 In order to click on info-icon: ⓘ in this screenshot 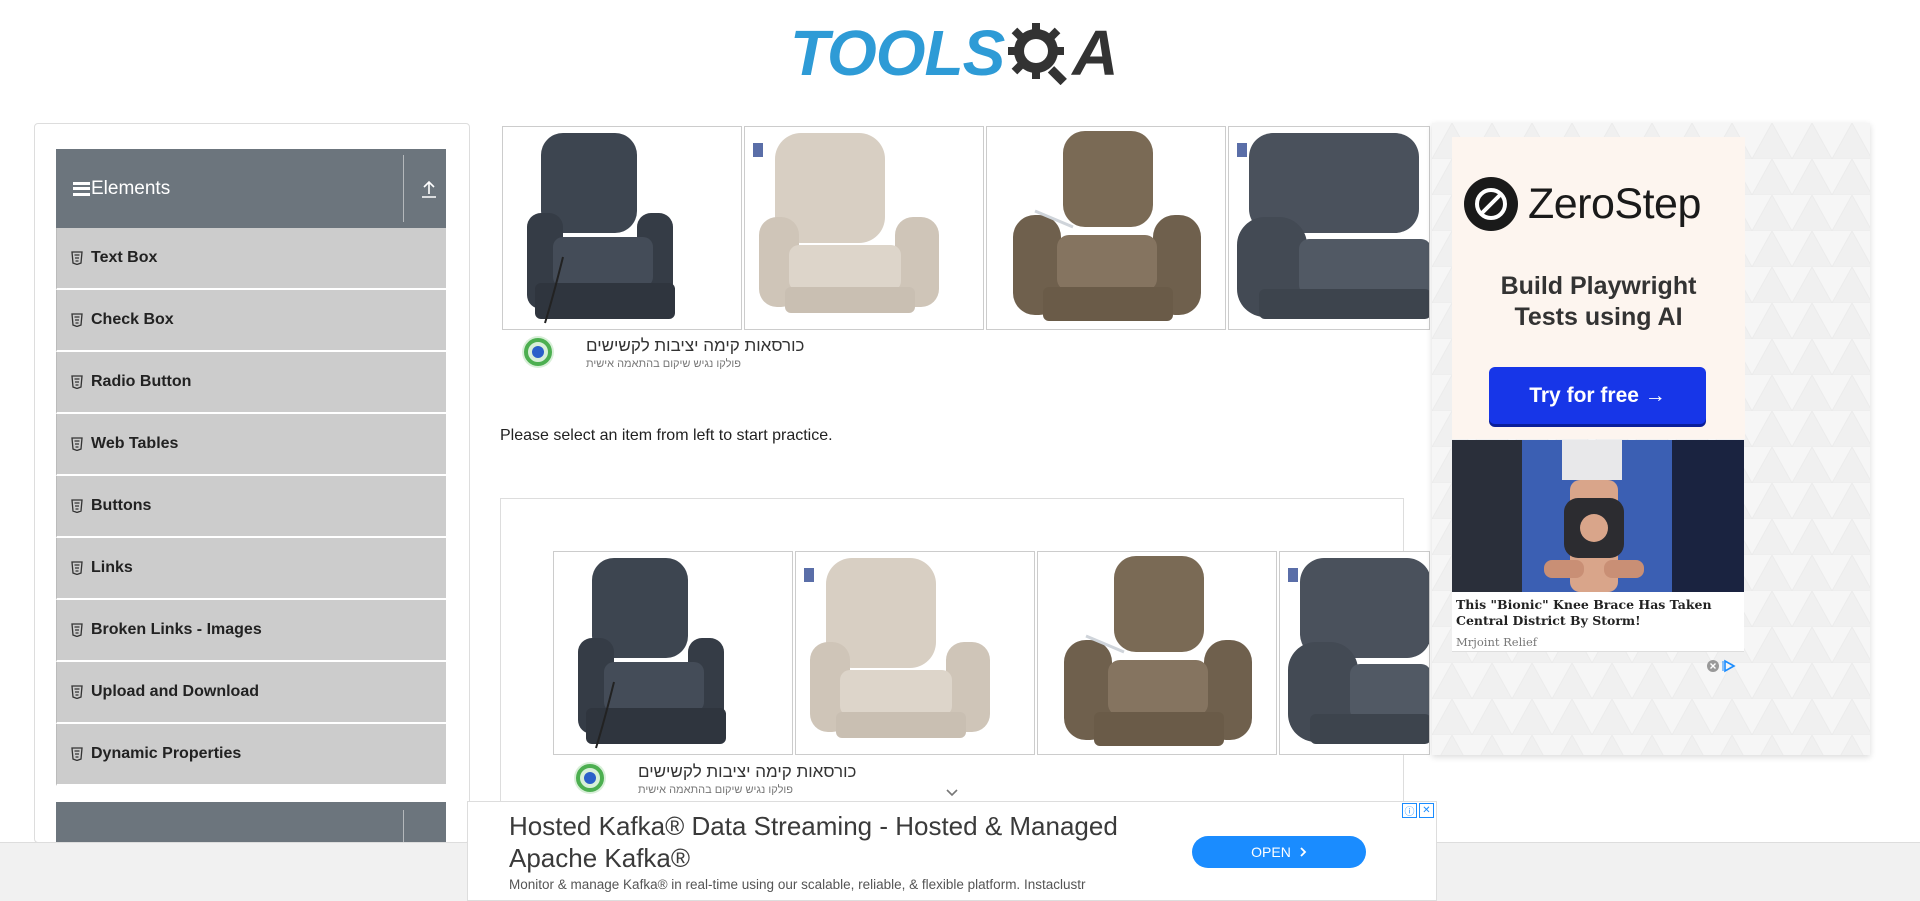, I will do `click(1409, 810)`.